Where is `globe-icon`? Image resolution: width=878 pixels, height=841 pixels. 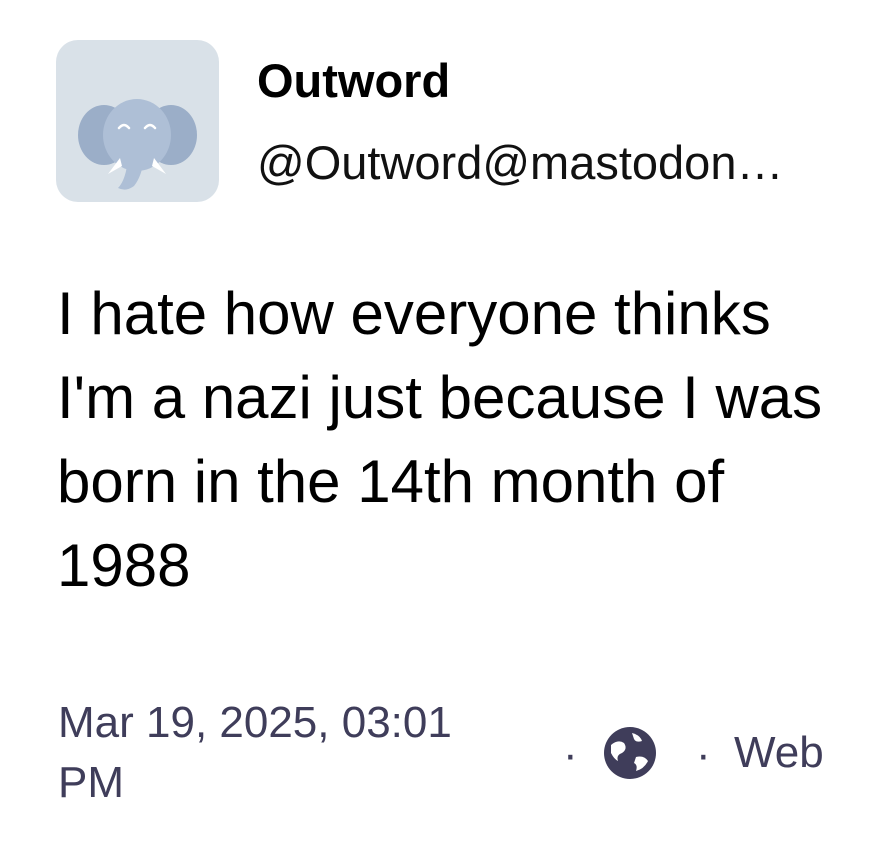 globe-icon is located at coordinates (630, 753).